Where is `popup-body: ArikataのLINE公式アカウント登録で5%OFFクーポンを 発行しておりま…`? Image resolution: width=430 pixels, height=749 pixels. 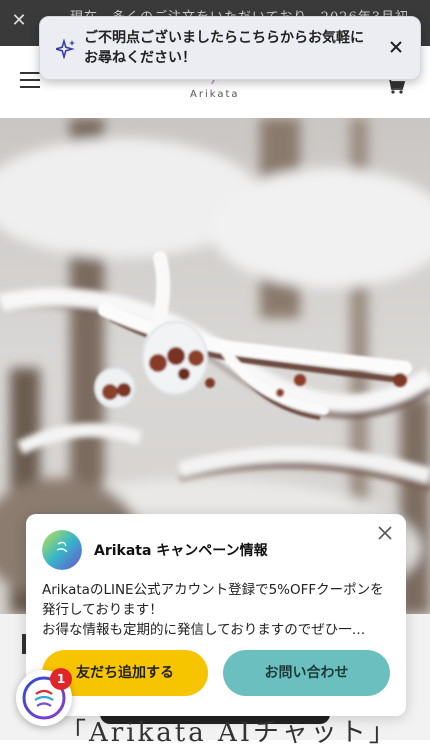 popup-body: ArikataのLINE公式アカウント登録で5%OFFクーポンを 発行しておりま… is located at coordinates (218, 610).